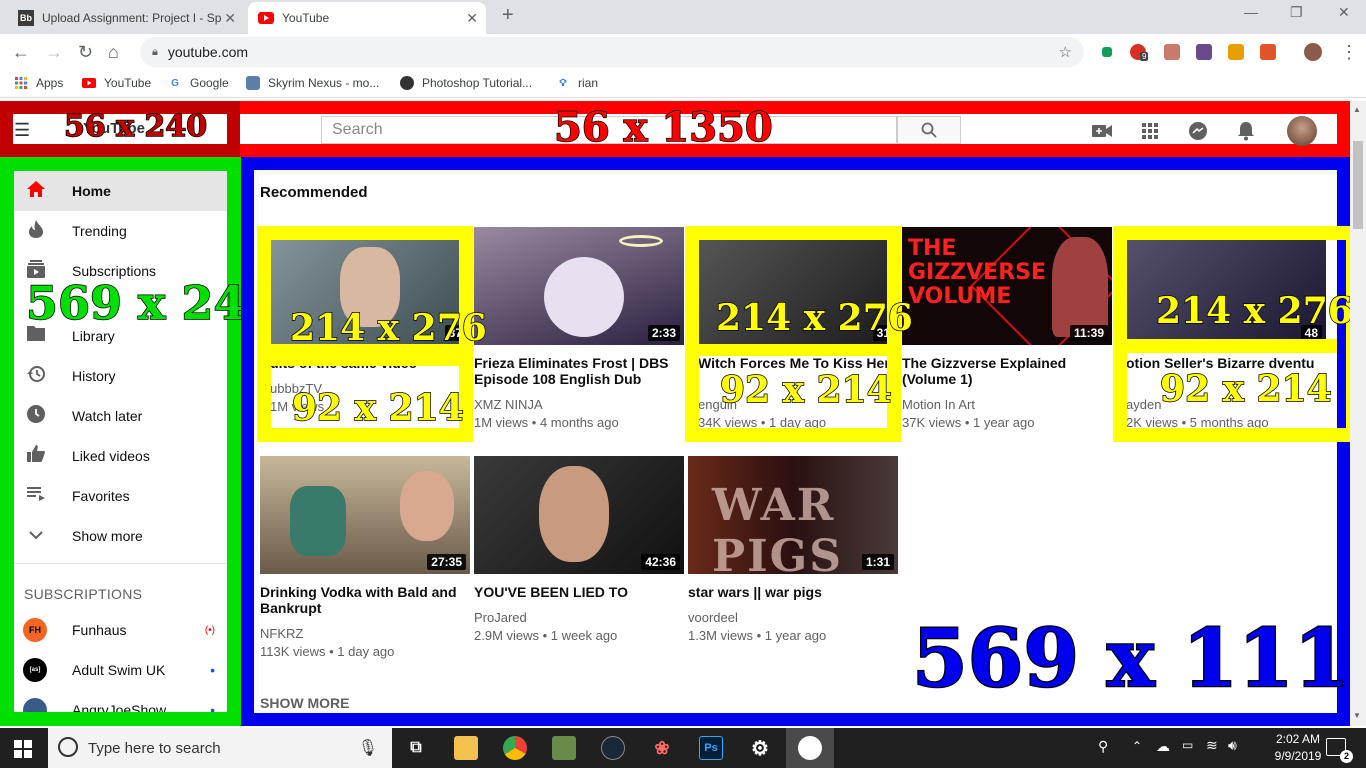  What do you see at coordinates (662, 748) in the screenshot?
I see `paint-app-icon: ❀` at bounding box center [662, 748].